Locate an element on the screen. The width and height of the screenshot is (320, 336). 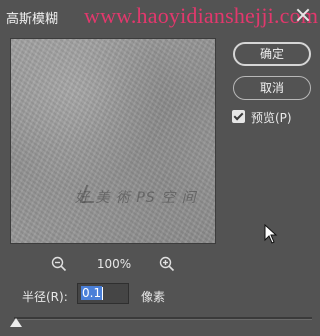
close-icon is located at coordinates (303, 15).